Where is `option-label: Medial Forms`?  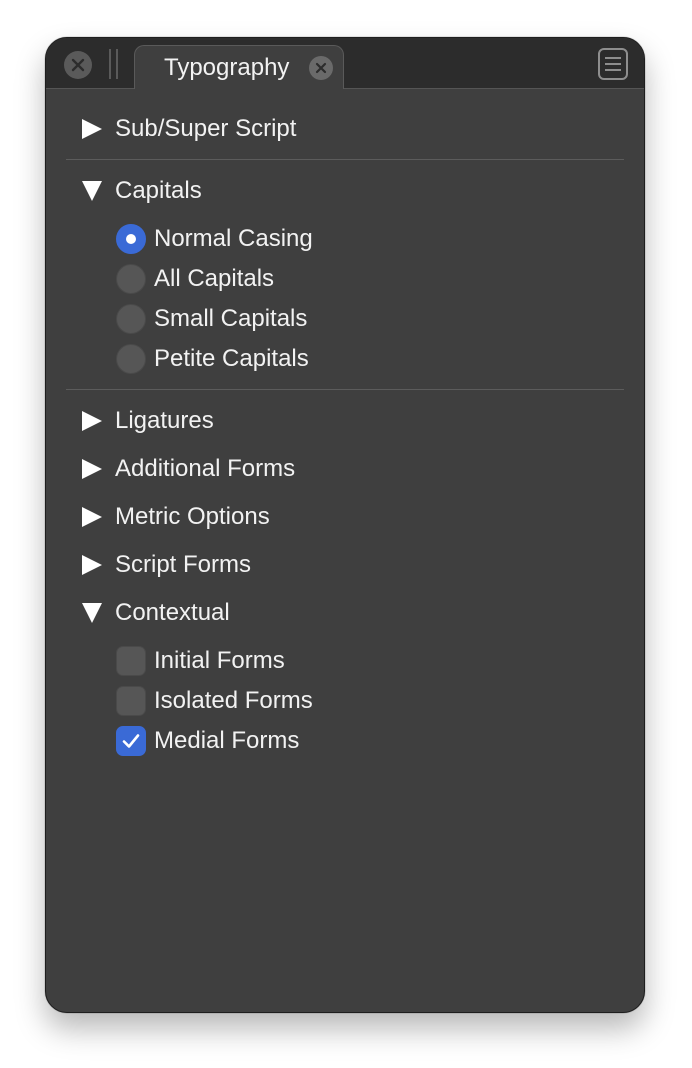
option-label: Medial Forms is located at coordinates (227, 740).